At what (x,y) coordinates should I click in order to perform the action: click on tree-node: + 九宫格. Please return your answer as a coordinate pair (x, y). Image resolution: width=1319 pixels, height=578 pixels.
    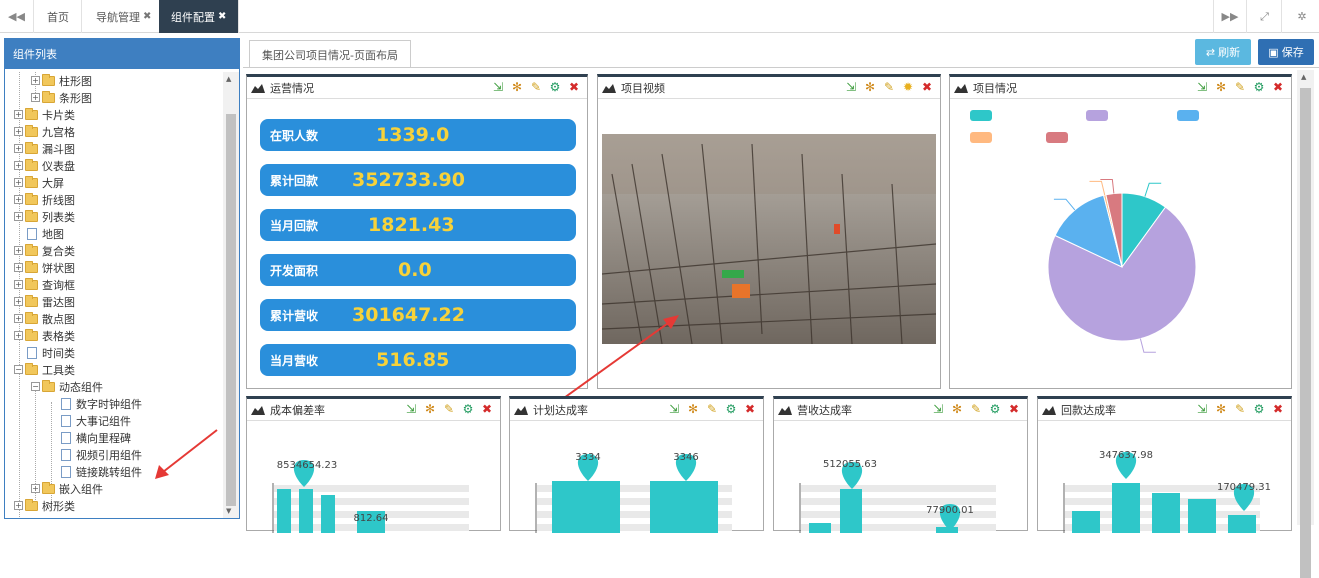
    Looking at the image, I should click on (44, 131).